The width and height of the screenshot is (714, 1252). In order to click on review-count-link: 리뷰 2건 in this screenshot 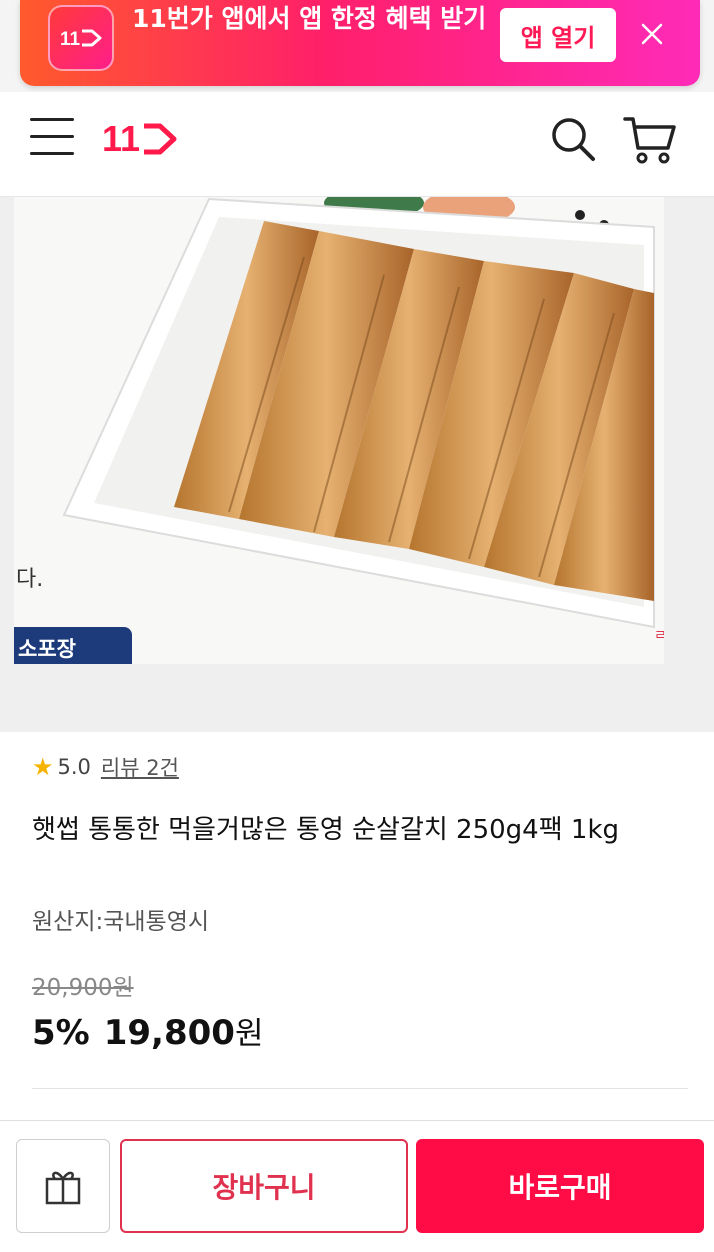, I will do `click(140, 767)`.